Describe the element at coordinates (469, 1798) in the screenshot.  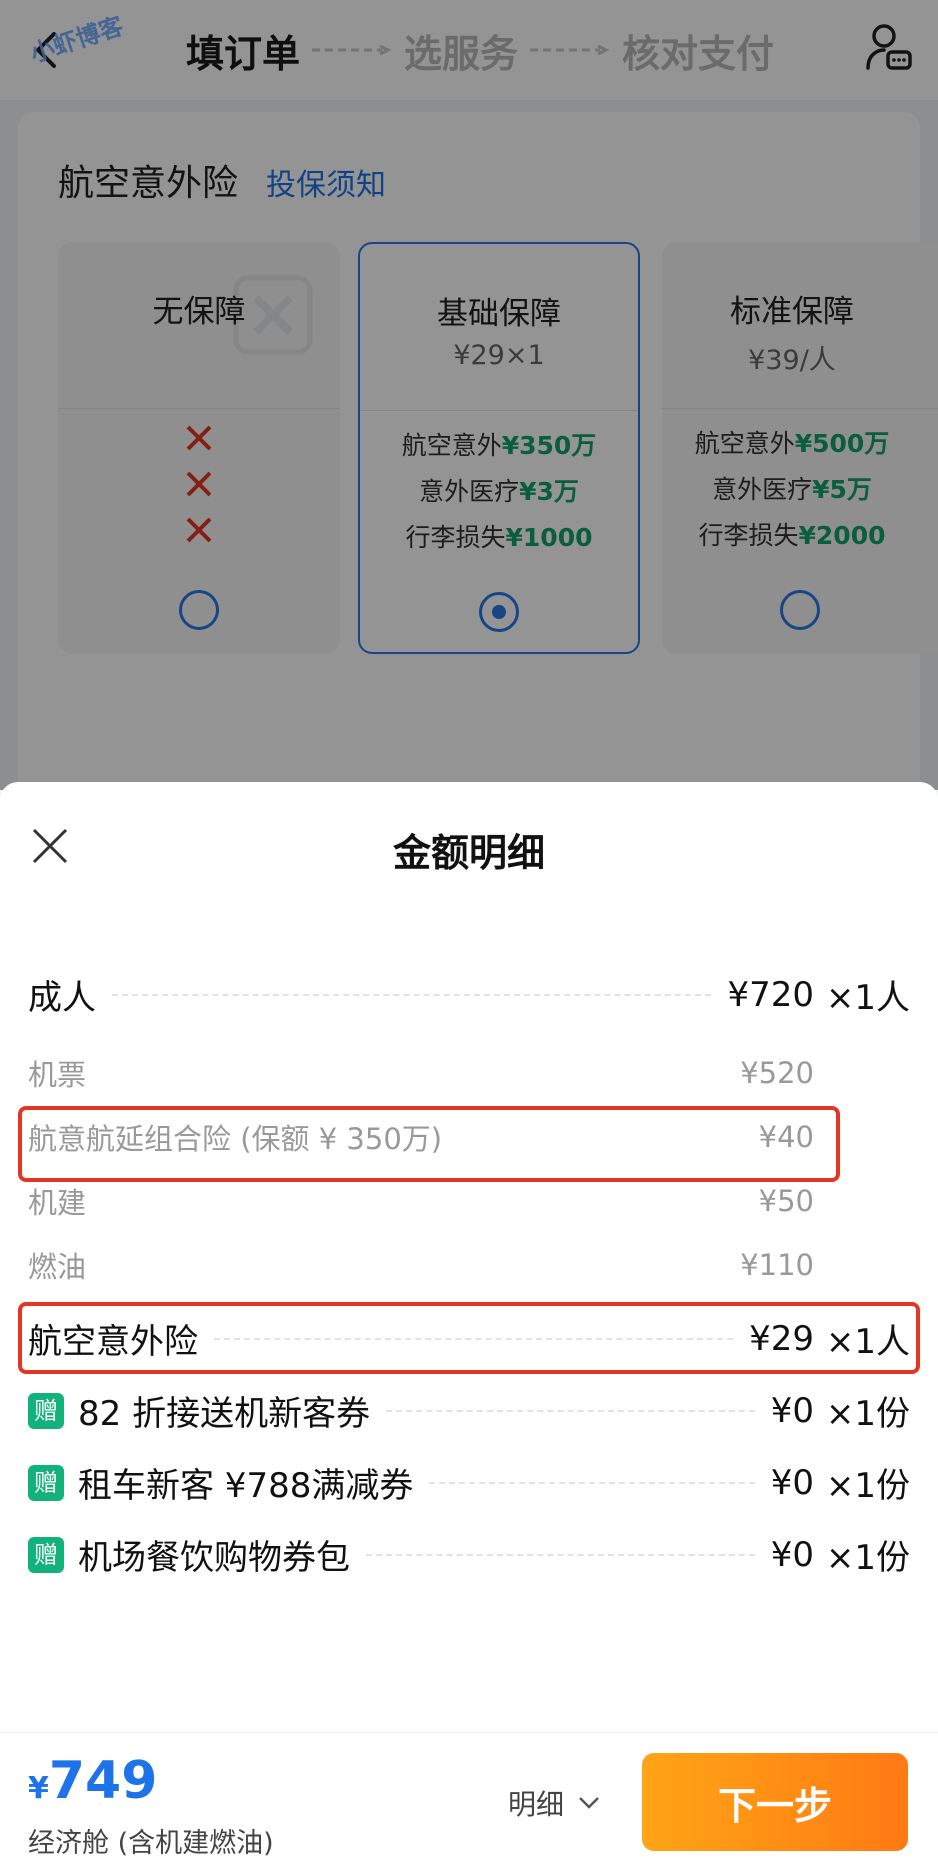
I see `bottom-bar: ¥ 749 经济舱 (含机建燃油) 明细 下一步` at that location.